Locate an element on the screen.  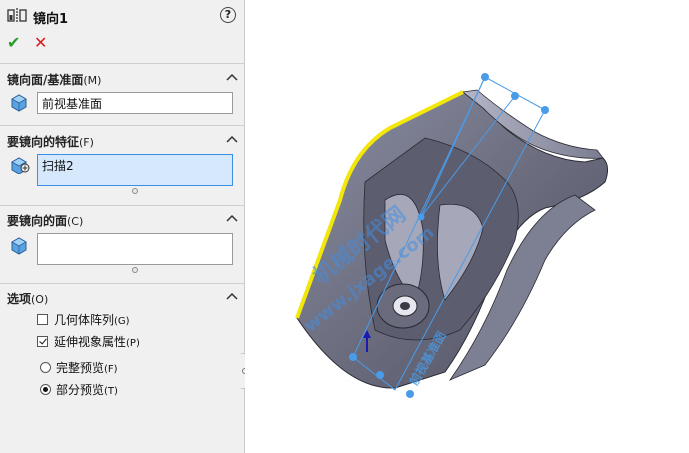
section-header-features: 要镜向的特征(F) is located at coordinates (50, 141).